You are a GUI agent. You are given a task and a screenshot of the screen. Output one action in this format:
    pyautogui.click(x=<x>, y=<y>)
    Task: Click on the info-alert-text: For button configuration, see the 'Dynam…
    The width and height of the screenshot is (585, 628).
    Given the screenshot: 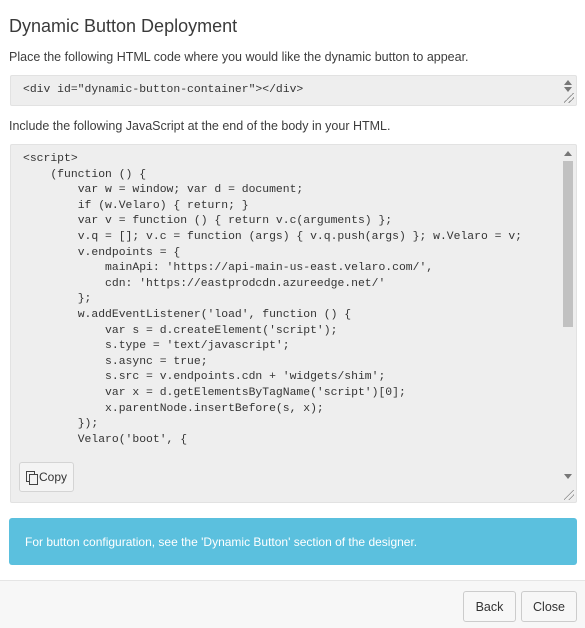 What is the action you would take?
    pyautogui.click(x=221, y=541)
    